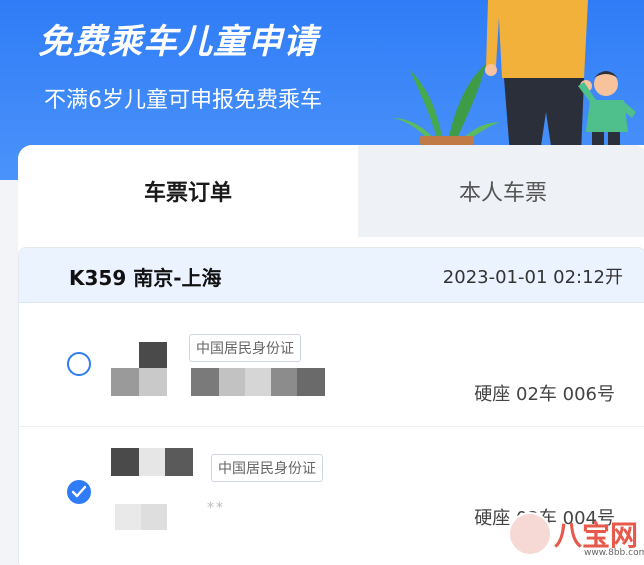 This screenshot has height=565, width=644. What do you see at coordinates (79, 364) in the screenshot?
I see `select-radio` at bounding box center [79, 364].